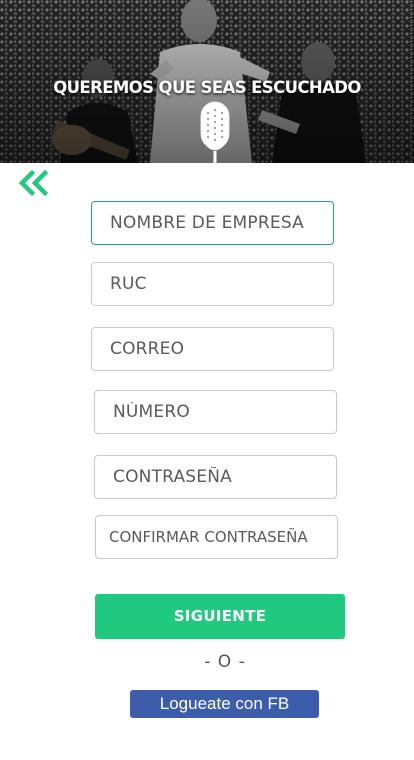  I want to click on email-input, so click(212, 349).